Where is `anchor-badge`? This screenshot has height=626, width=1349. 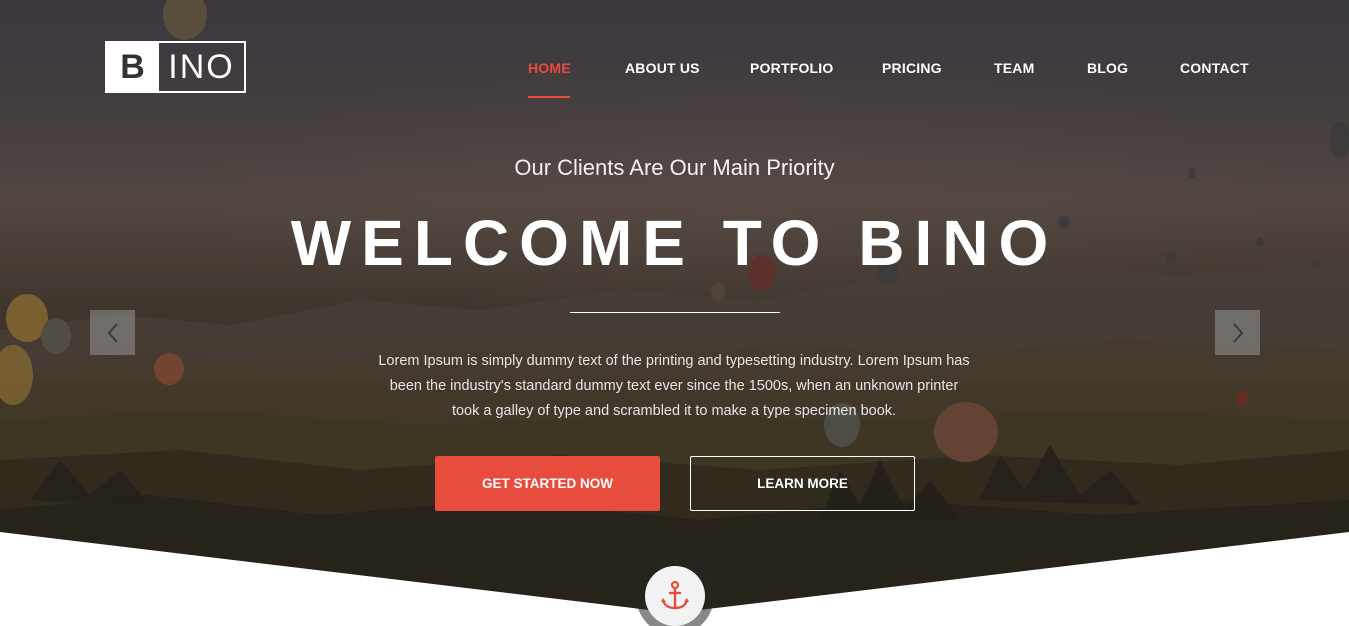 anchor-badge is located at coordinates (675, 596).